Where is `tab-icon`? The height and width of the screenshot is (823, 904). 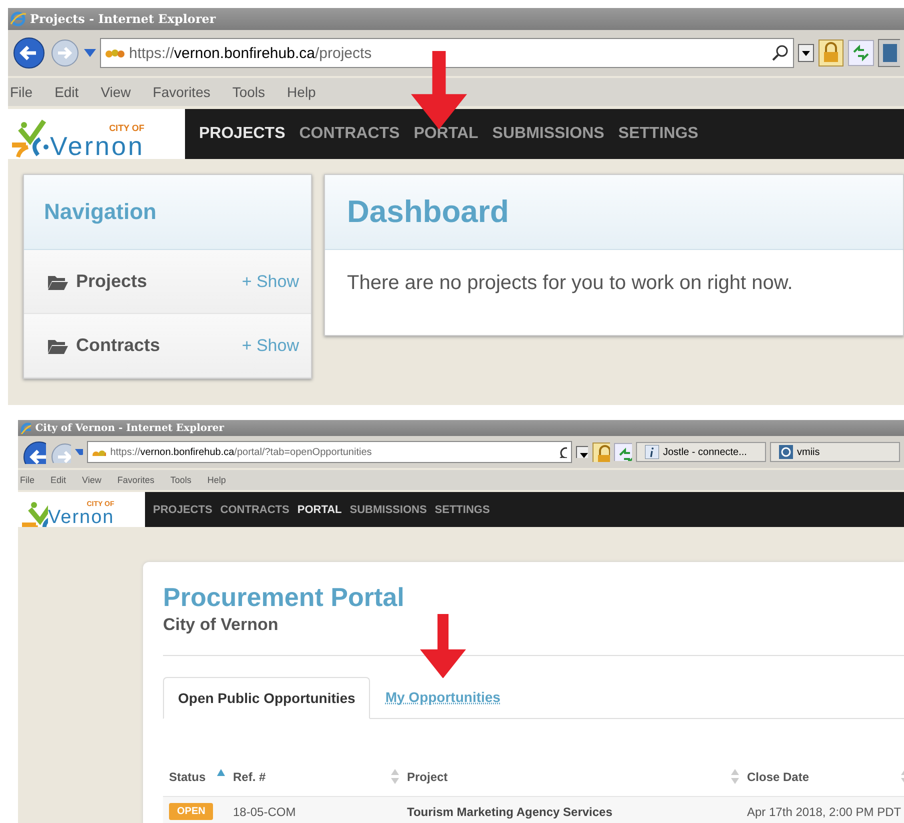 tab-icon is located at coordinates (889, 53).